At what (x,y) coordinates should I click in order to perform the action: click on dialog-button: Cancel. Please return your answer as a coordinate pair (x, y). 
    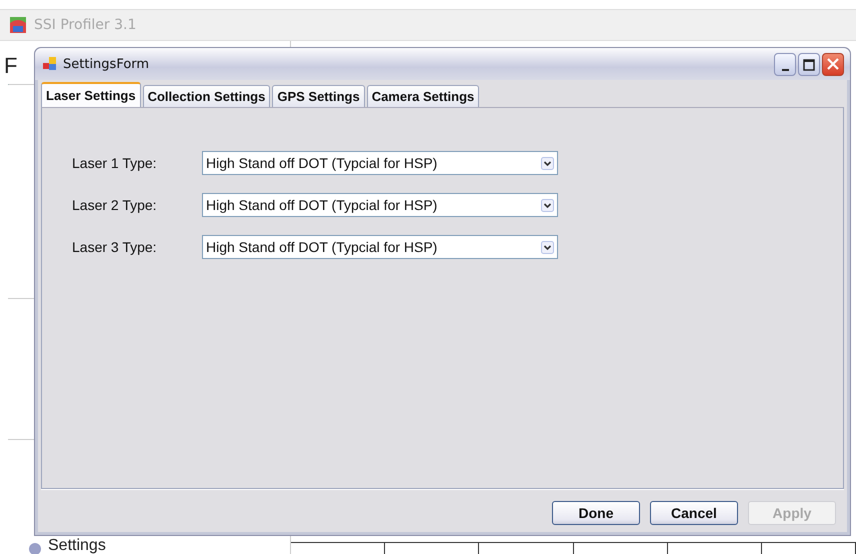
    Looking at the image, I should click on (694, 512).